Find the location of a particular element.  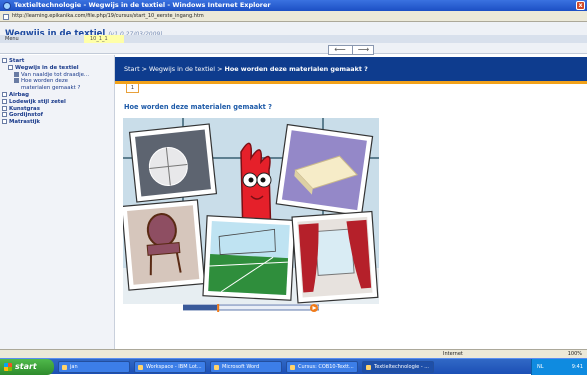

ie-logo-icon is located at coordinates (7, 6).